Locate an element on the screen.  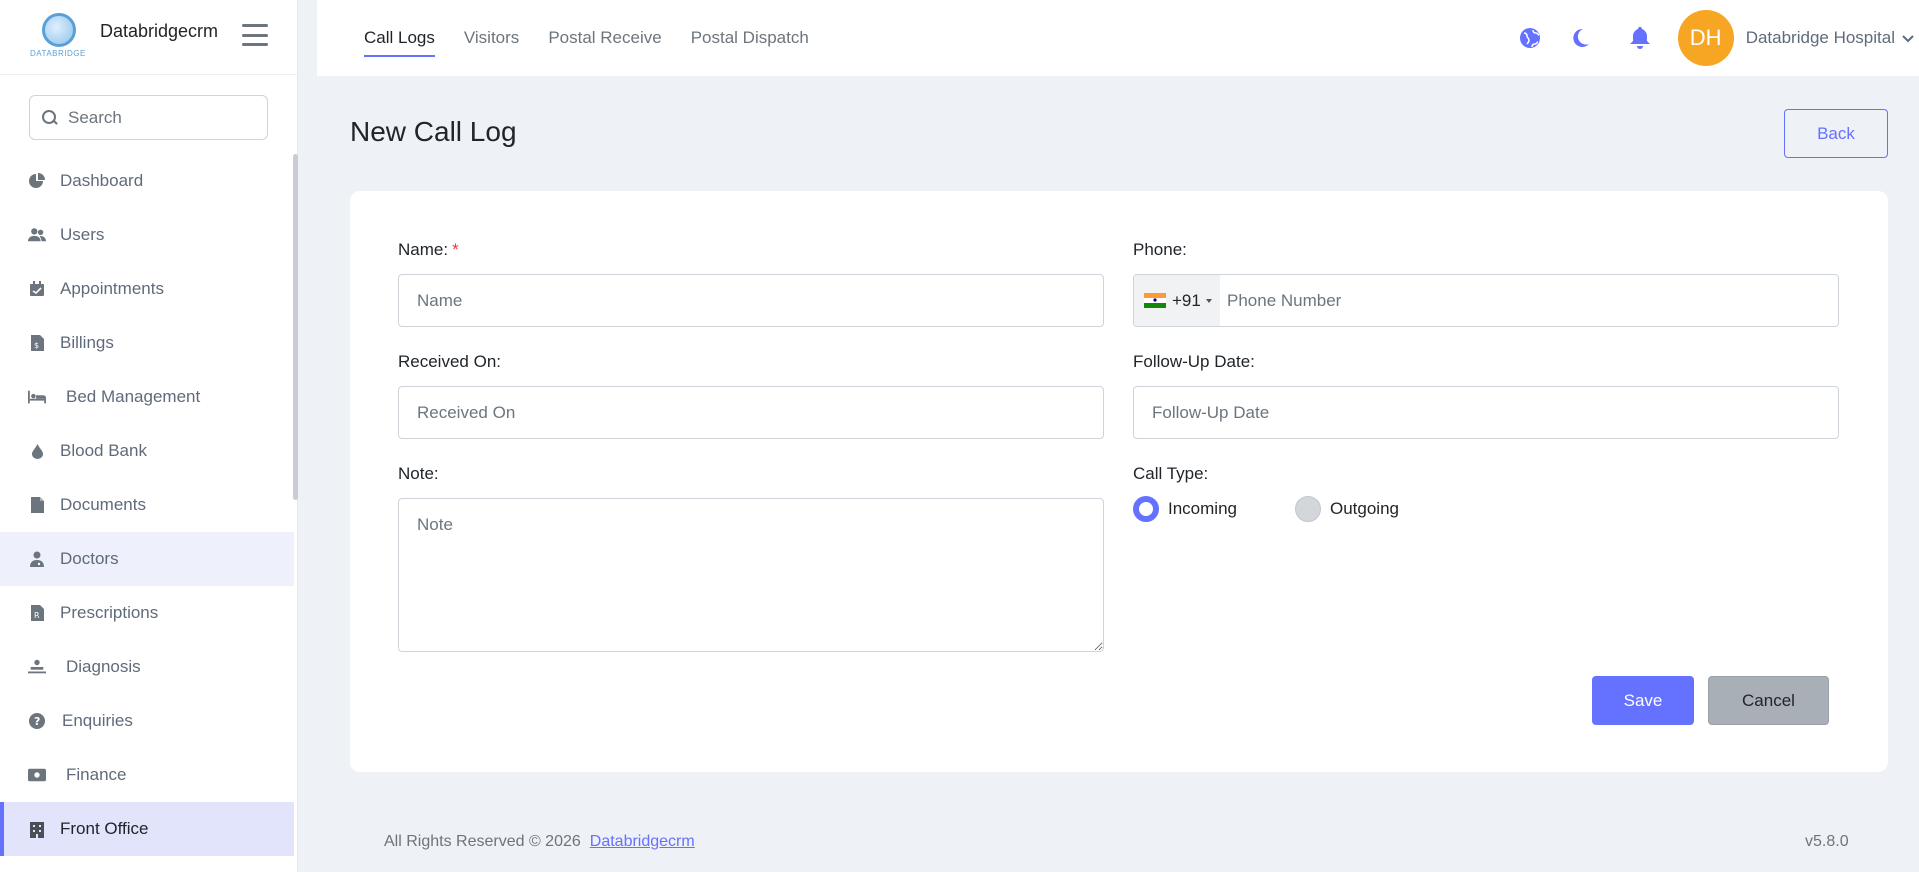
name-label: Name: * is located at coordinates (428, 250).